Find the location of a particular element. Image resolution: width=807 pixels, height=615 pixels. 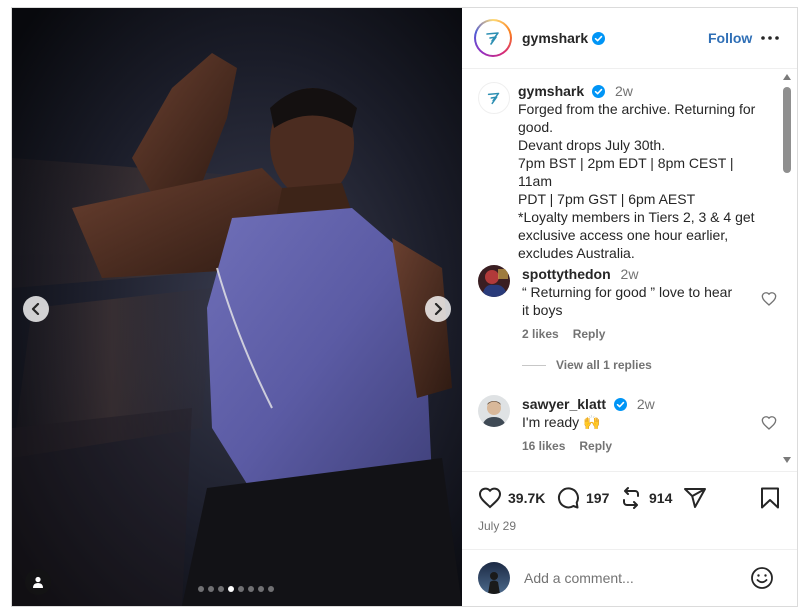

save-button is located at coordinates (770, 498).